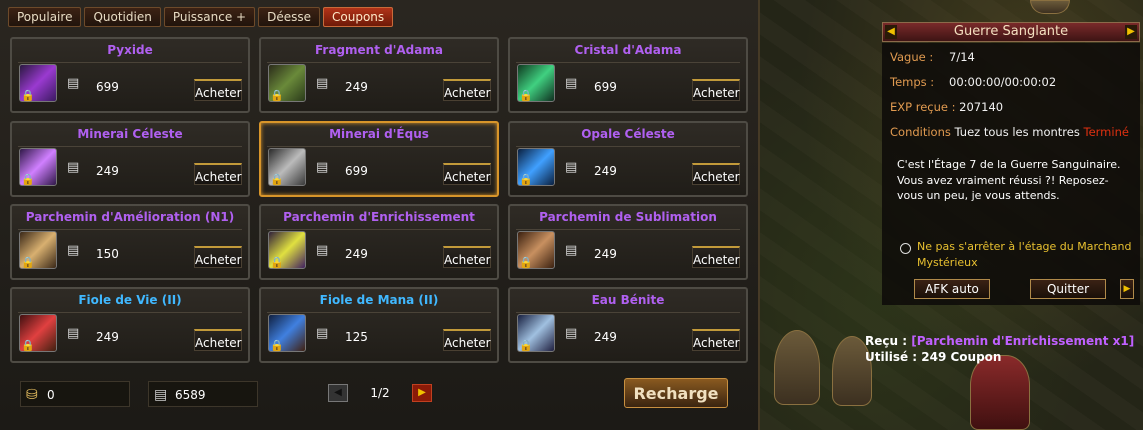 This screenshot has width=1143, height=430. Describe the element at coordinates (628, 50) in the screenshot. I see `item-name: Cristal d'Adama` at that location.